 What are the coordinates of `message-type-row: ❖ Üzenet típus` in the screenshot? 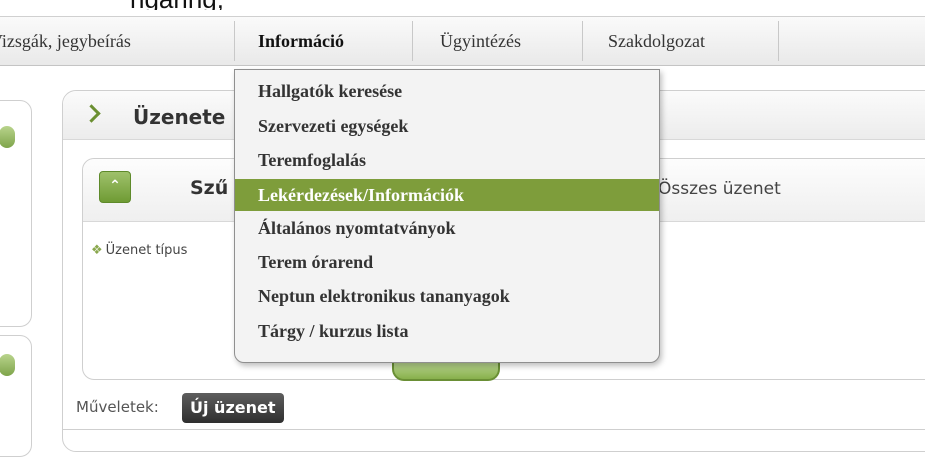 It's located at (139, 250).